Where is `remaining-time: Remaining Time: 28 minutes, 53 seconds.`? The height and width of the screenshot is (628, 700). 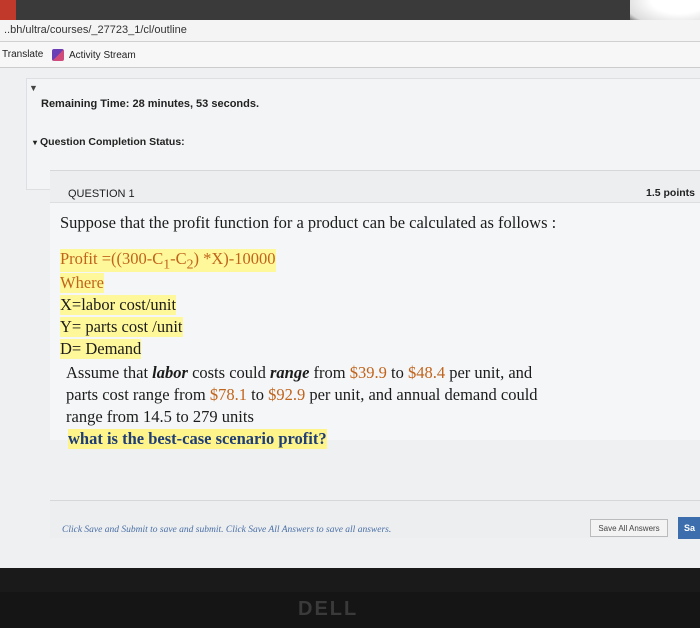
remaining-time: Remaining Time: 28 minutes, 53 seconds. is located at coordinates (150, 104).